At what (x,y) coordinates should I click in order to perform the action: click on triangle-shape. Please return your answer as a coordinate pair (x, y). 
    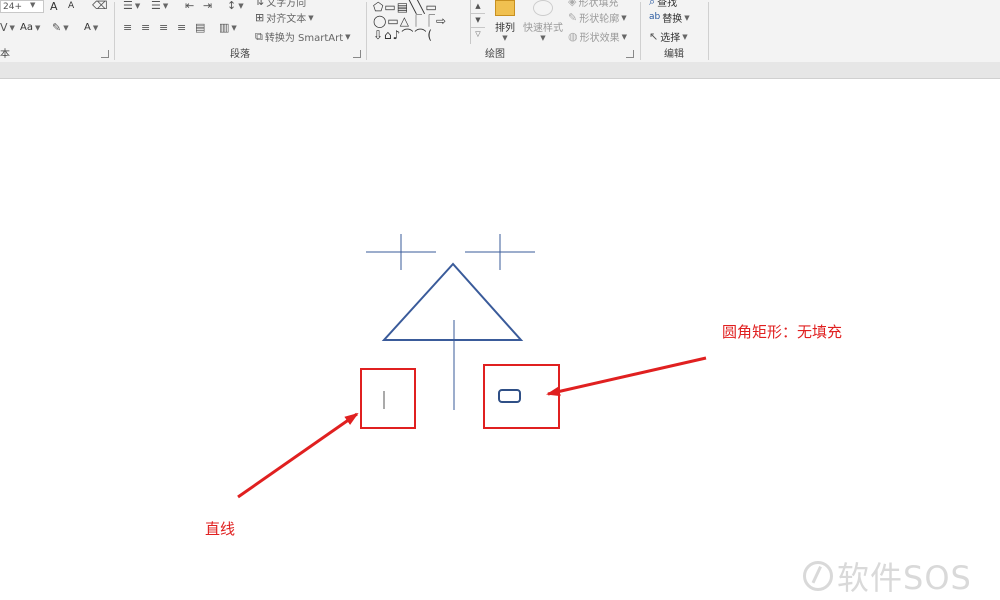
    Looking at the image, I should click on (452, 301).